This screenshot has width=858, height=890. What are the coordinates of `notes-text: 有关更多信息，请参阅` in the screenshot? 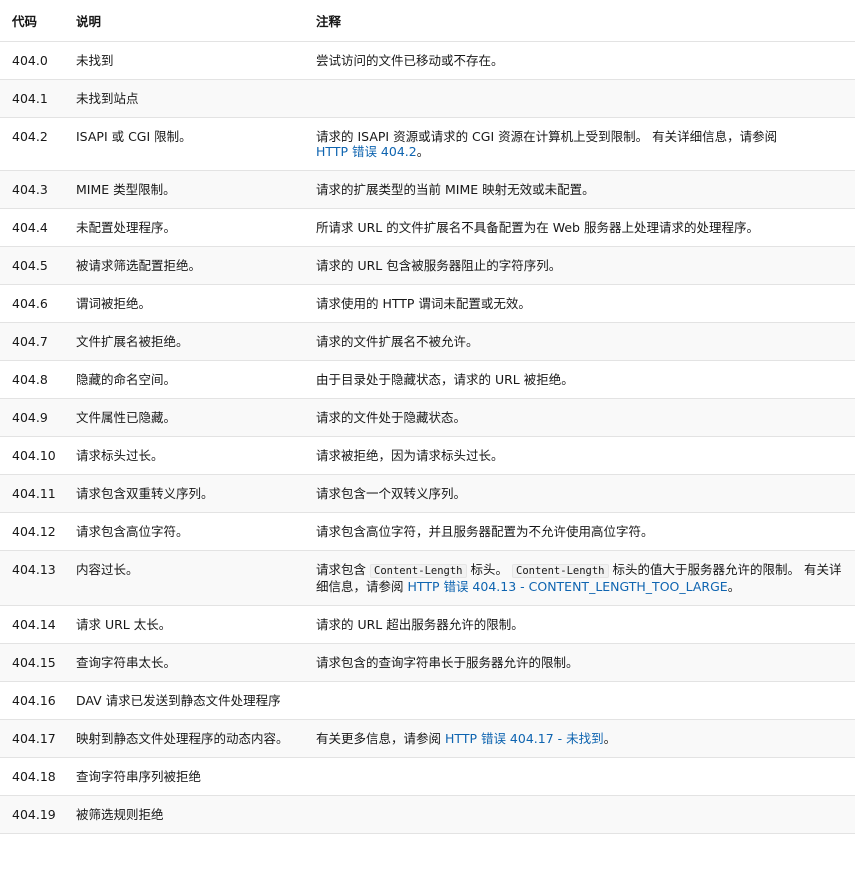 It's located at (379, 738).